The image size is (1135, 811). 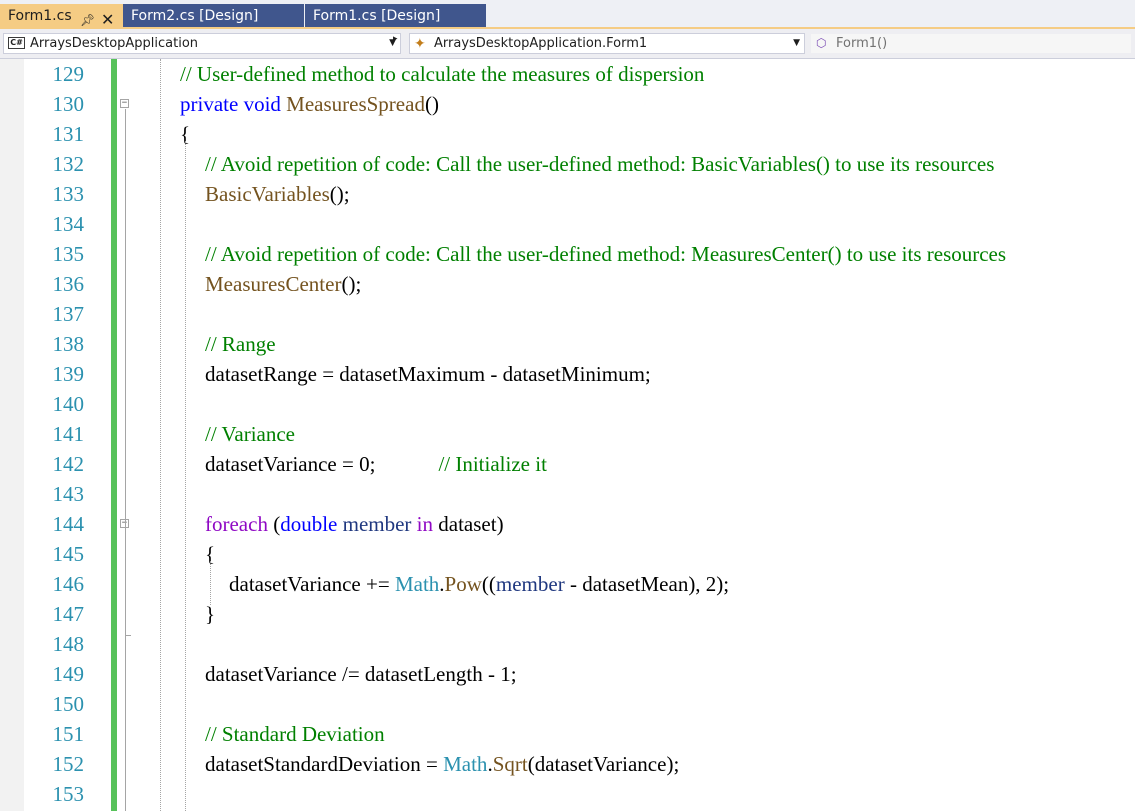 I want to click on line-number: 130, so click(x=68, y=104).